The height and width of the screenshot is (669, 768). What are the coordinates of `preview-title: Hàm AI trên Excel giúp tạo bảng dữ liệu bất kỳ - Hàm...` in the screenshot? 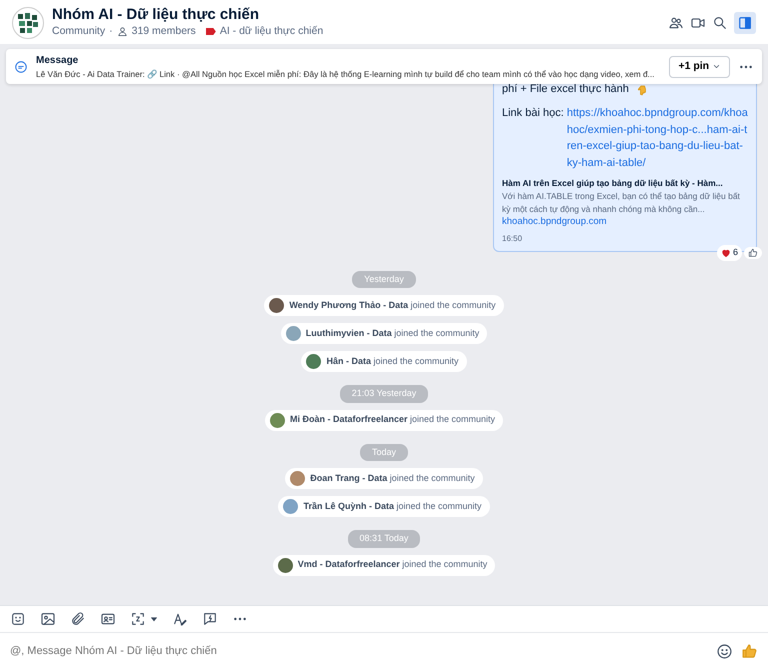 It's located at (625, 183).